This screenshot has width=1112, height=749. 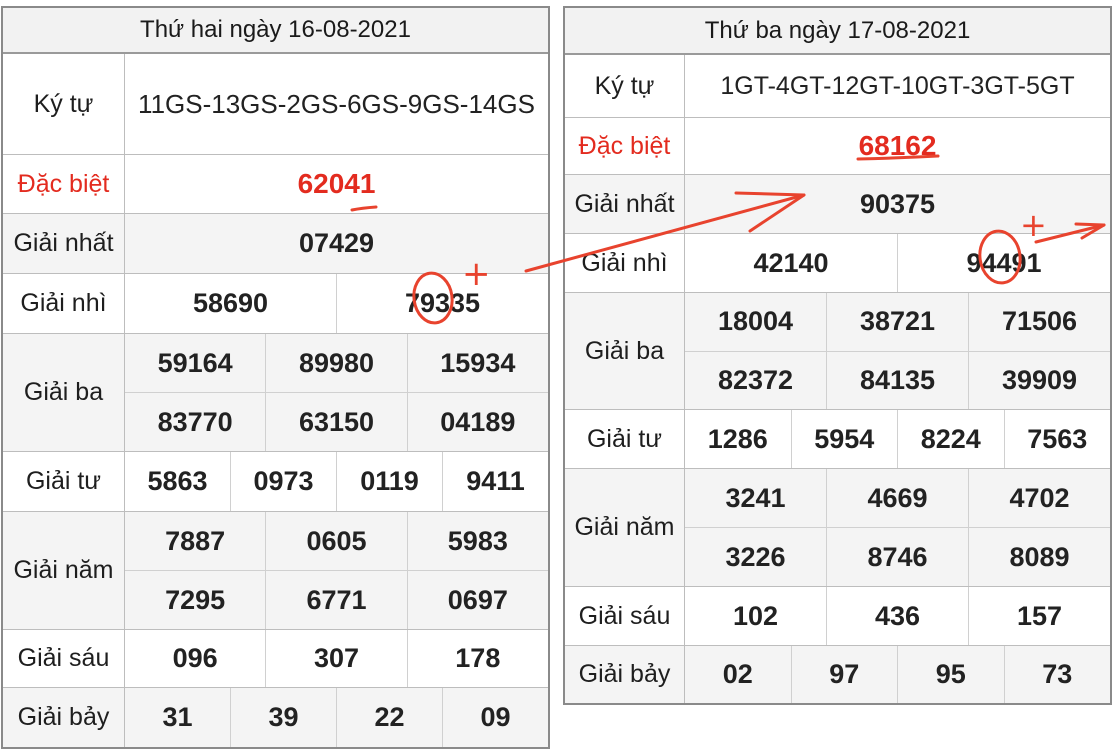 What do you see at coordinates (196, 658) in the screenshot?
I see `prize-number: 096` at bounding box center [196, 658].